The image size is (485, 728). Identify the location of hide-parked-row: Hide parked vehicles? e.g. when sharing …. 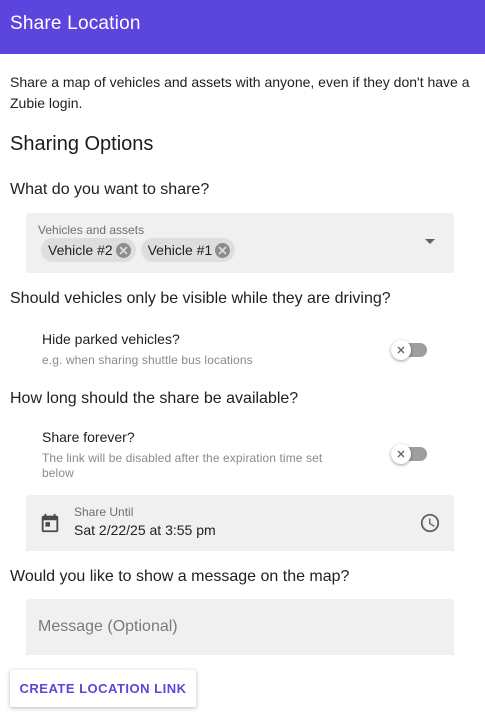
(242, 349).